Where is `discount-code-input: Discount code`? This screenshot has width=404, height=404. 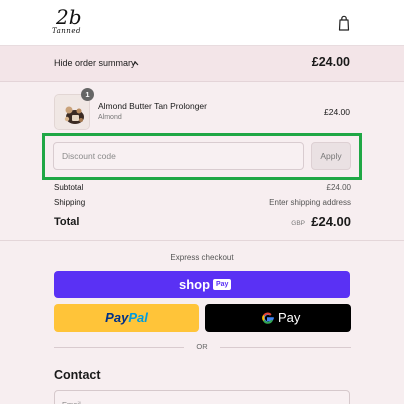
discount-code-input: Discount code is located at coordinates (178, 156).